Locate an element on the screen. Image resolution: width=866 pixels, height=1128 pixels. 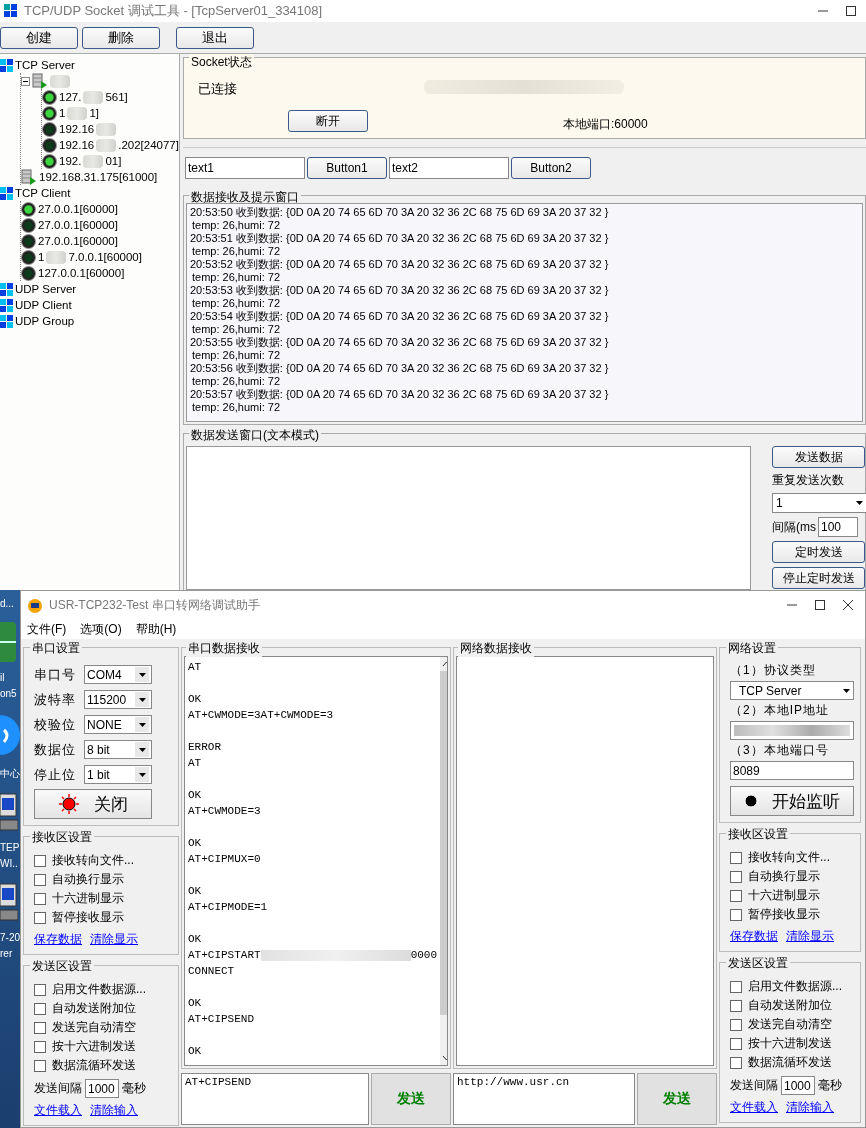
menu-item: 帮助(H) is located at coordinates (156, 629).